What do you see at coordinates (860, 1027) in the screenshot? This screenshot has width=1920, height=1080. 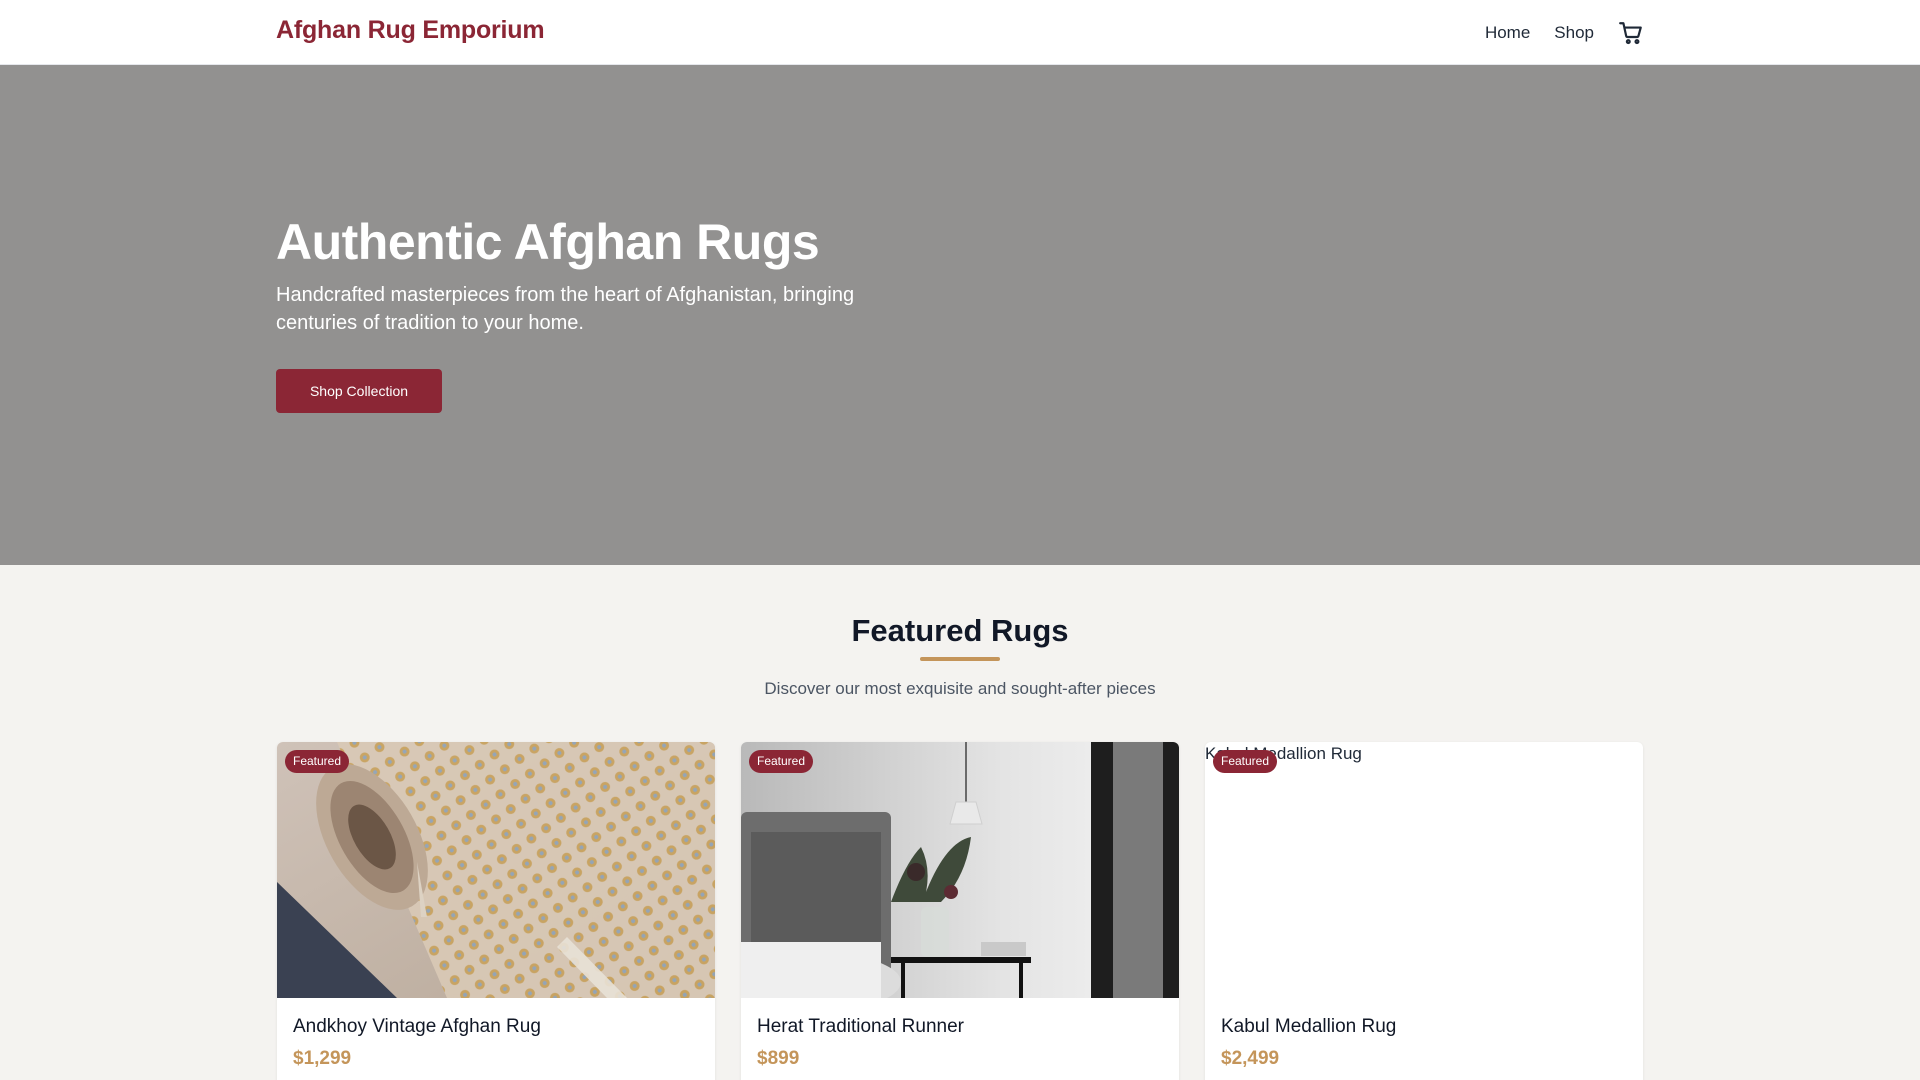 I see `product-name: Herat Traditional Runner` at bounding box center [860, 1027].